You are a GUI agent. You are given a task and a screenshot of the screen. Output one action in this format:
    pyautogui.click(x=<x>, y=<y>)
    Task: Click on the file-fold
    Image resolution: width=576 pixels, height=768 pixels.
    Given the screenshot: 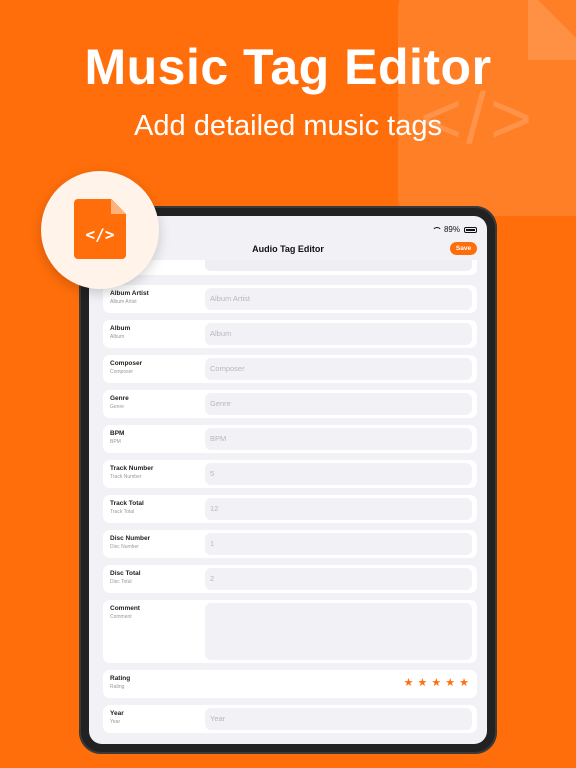 What is the action you would take?
    pyautogui.click(x=118, y=206)
    